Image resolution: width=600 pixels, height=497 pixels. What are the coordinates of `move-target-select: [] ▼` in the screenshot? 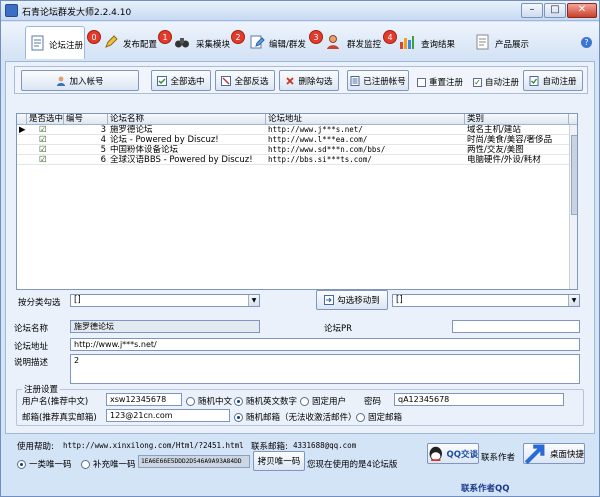 It's located at (486, 300).